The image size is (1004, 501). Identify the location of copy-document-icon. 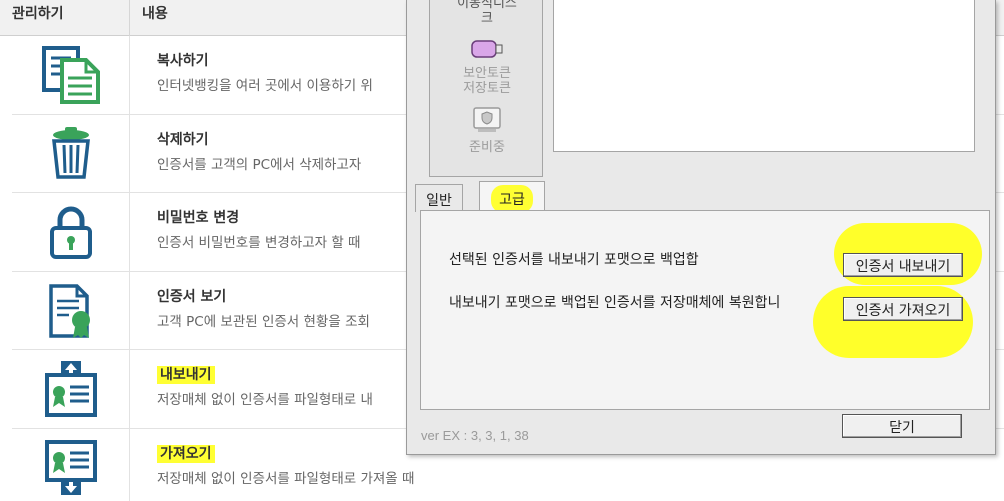
(71, 75).